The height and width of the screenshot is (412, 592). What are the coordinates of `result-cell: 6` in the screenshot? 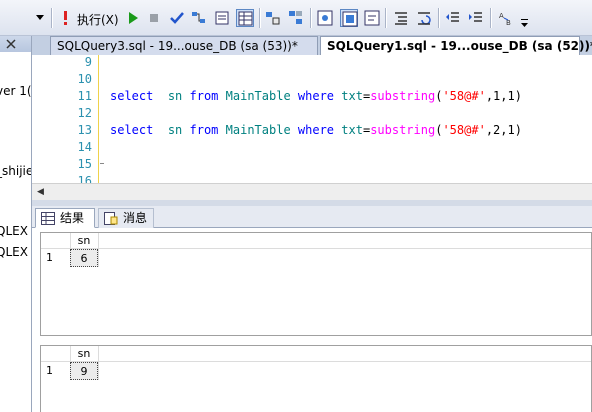 It's located at (84, 258).